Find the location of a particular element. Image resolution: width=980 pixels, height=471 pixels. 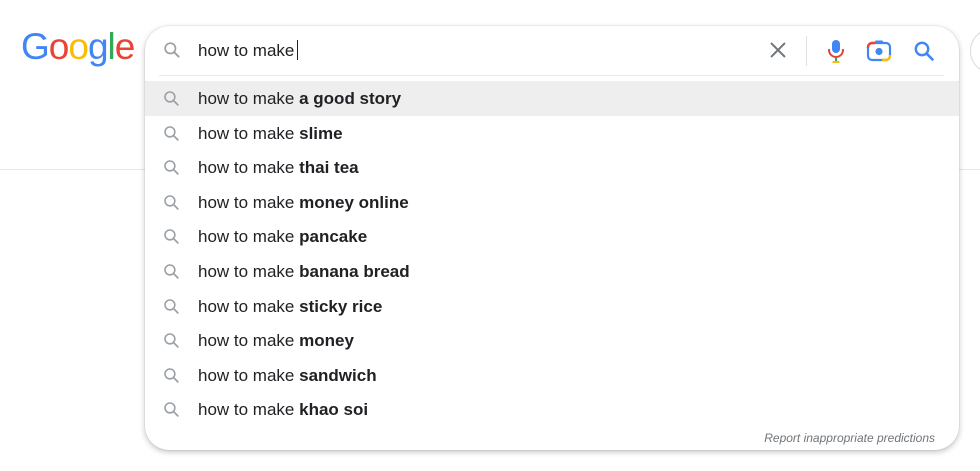

suggestion-text: how to make banana bread is located at coordinates (304, 272).